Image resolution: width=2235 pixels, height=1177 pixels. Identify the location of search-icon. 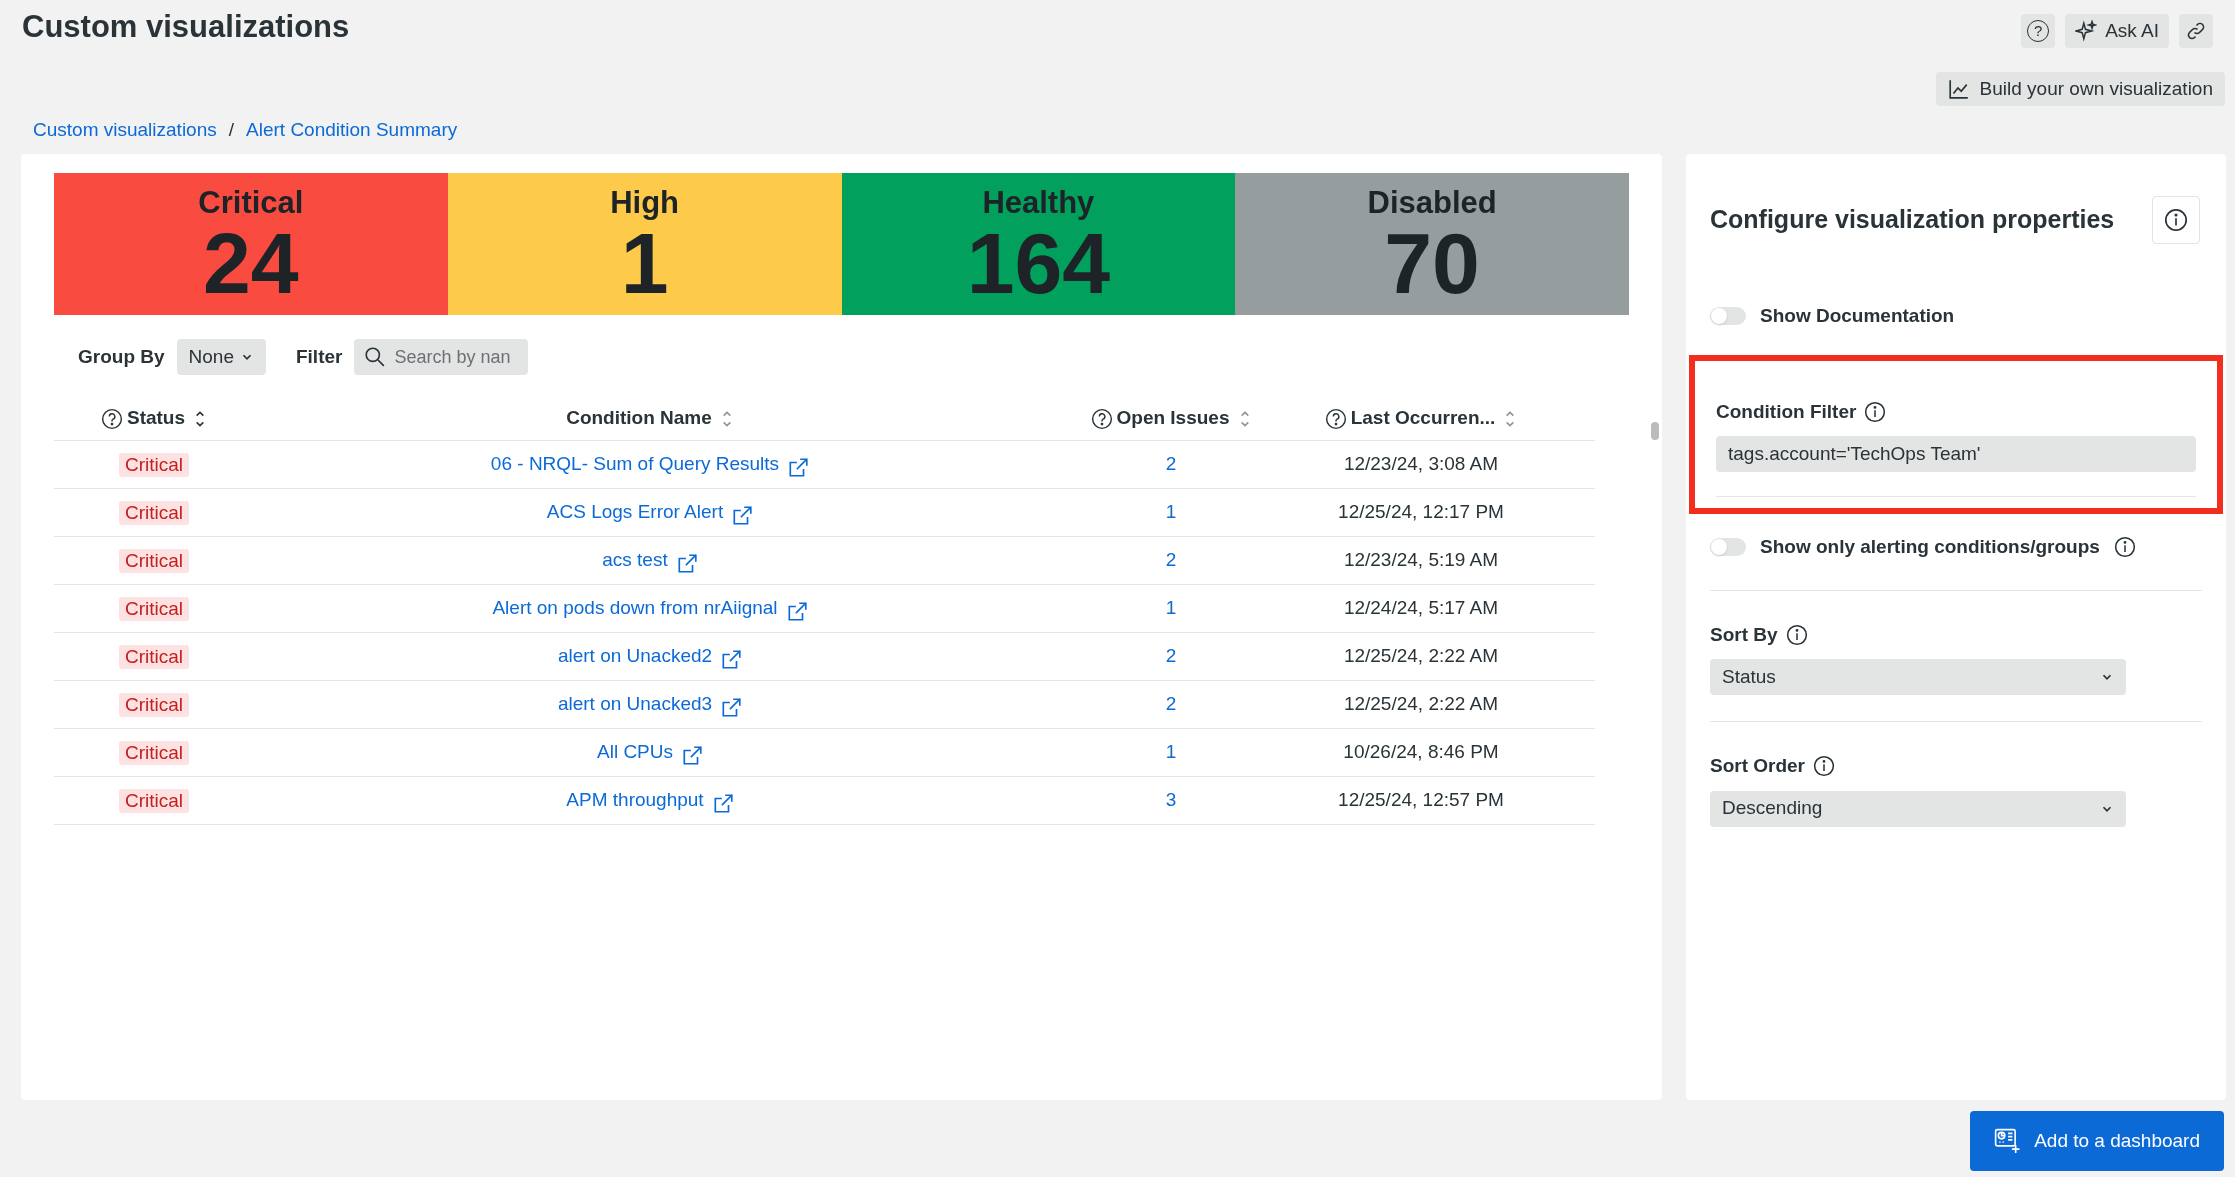
(375, 357).